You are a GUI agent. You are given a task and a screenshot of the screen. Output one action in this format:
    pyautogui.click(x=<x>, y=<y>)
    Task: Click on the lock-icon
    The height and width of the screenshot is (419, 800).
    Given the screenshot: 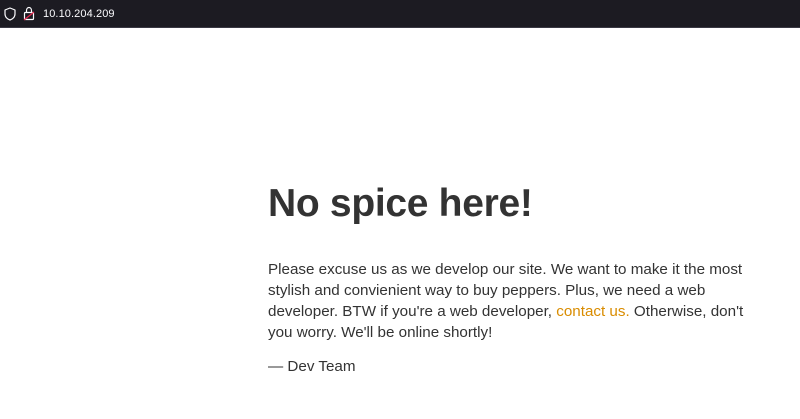 What is the action you would take?
    pyautogui.click(x=29, y=13)
    